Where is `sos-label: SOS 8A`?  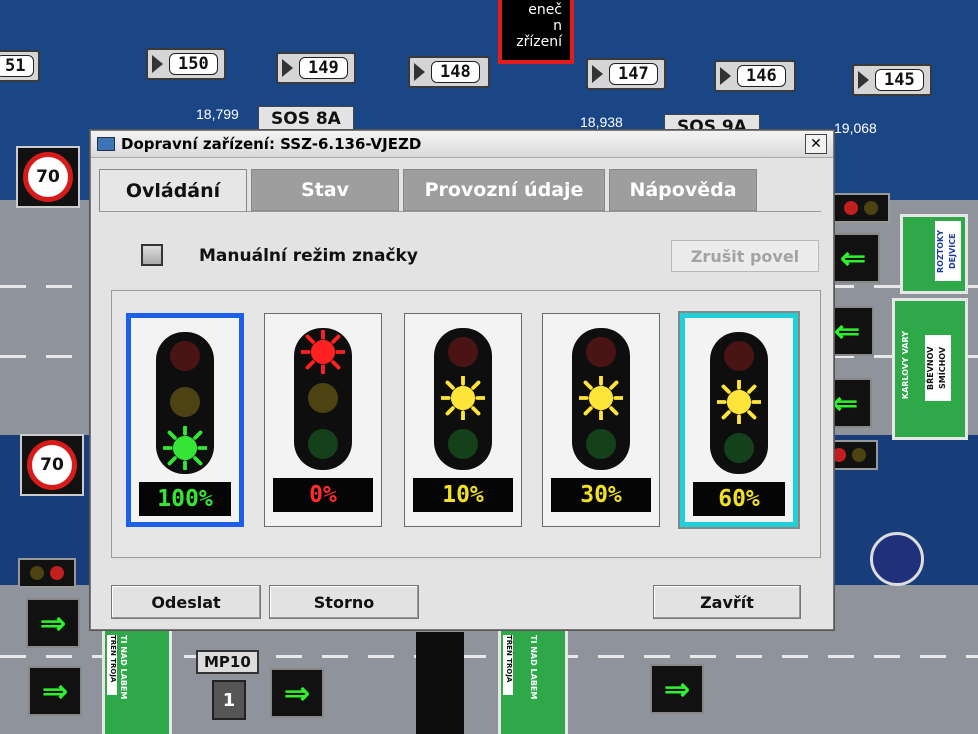 sos-label: SOS 8A is located at coordinates (306, 119).